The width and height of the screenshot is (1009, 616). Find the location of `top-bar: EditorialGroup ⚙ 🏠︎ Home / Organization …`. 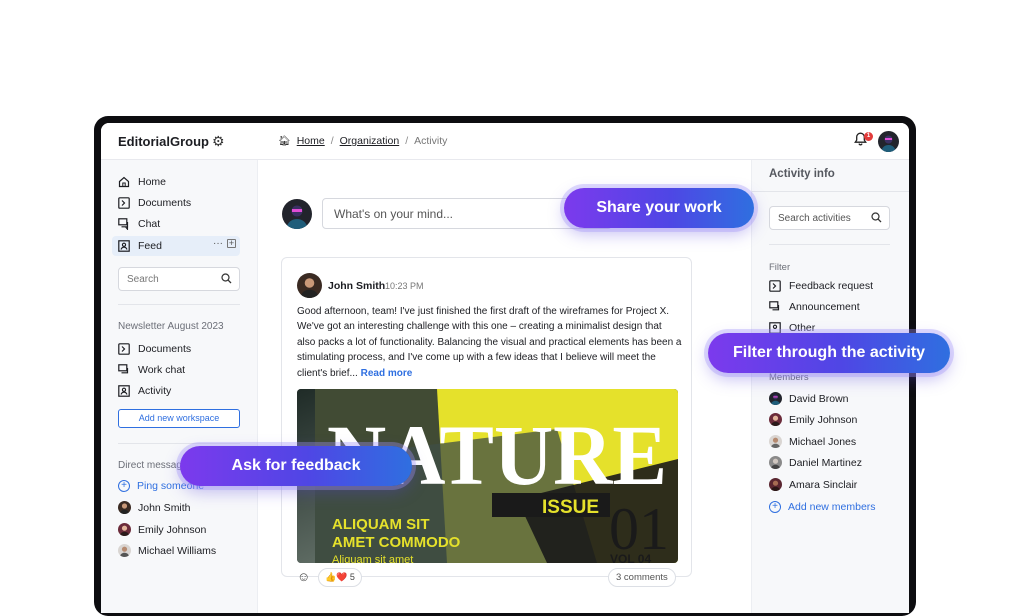

top-bar: EditorialGroup ⚙ 🏠︎ Home / Organization … is located at coordinates (505, 141).